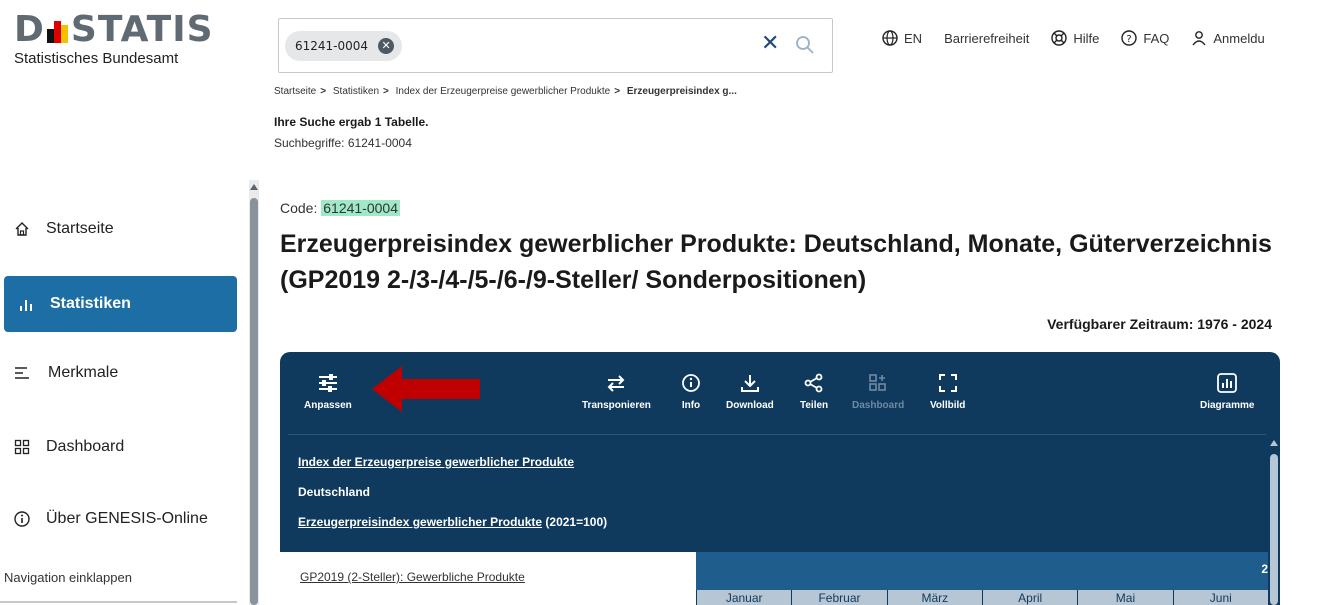 The width and height of the screenshot is (1322, 605). What do you see at coordinates (750, 405) in the screenshot?
I see `download-label: Download` at bounding box center [750, 405].